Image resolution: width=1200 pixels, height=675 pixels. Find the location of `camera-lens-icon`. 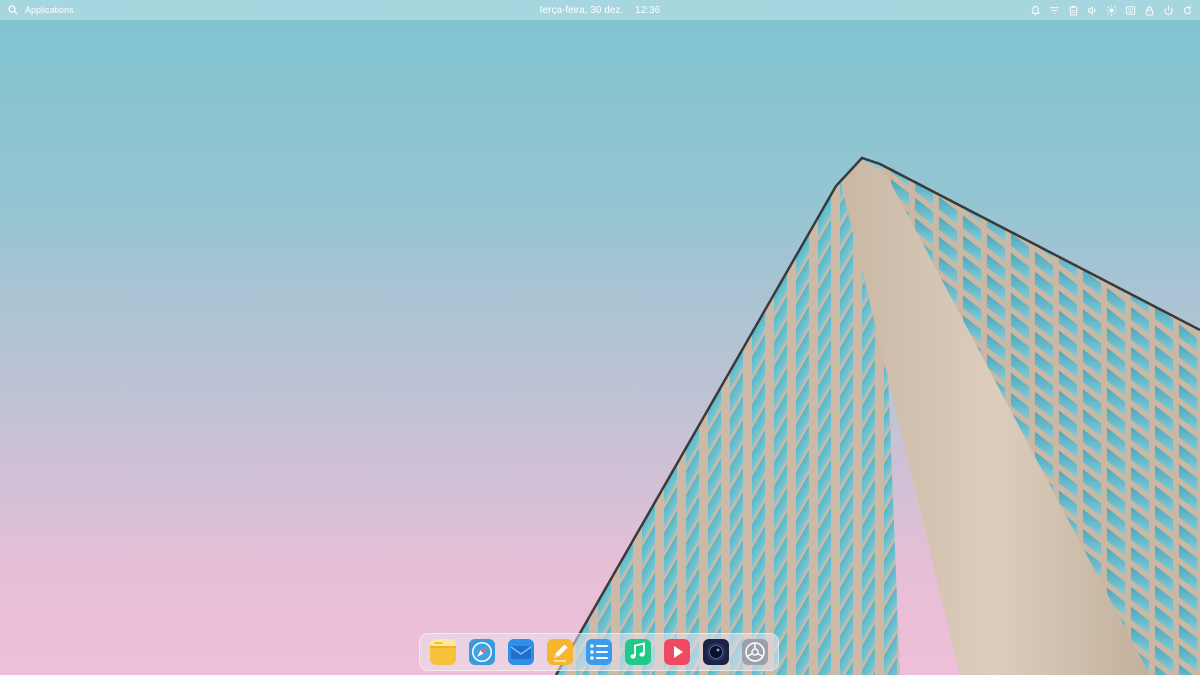

camera-lens-icon is located at coordinates (716, 652).